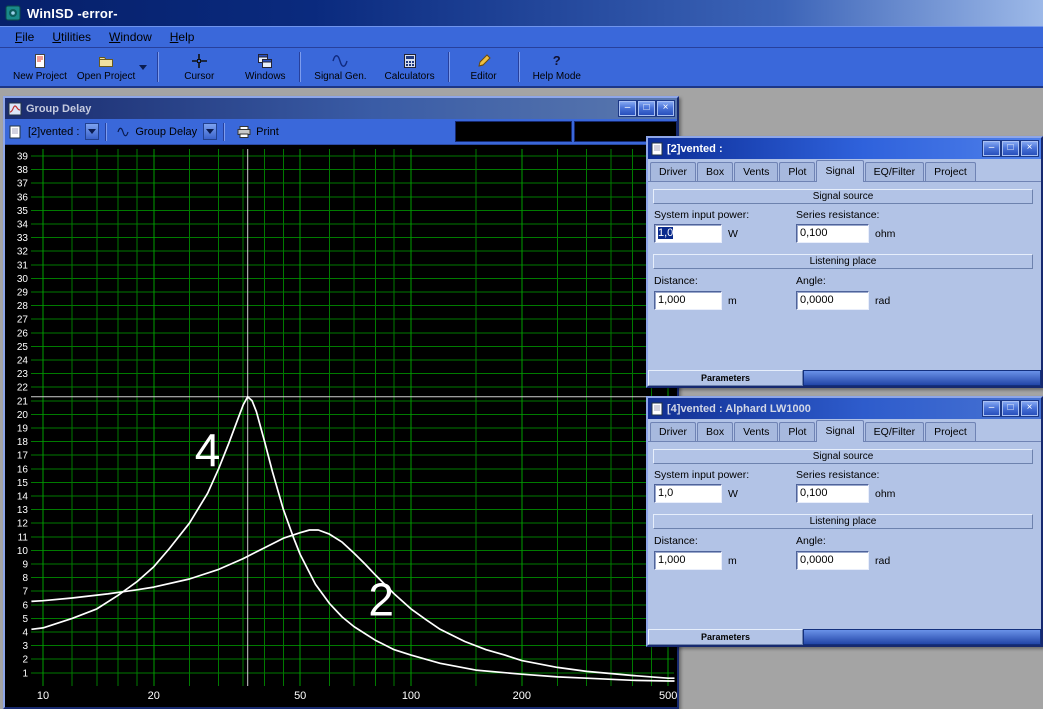  Describe the element at coordinates (24, 37) in the screenshot. I see `menu-file: File` at that location.